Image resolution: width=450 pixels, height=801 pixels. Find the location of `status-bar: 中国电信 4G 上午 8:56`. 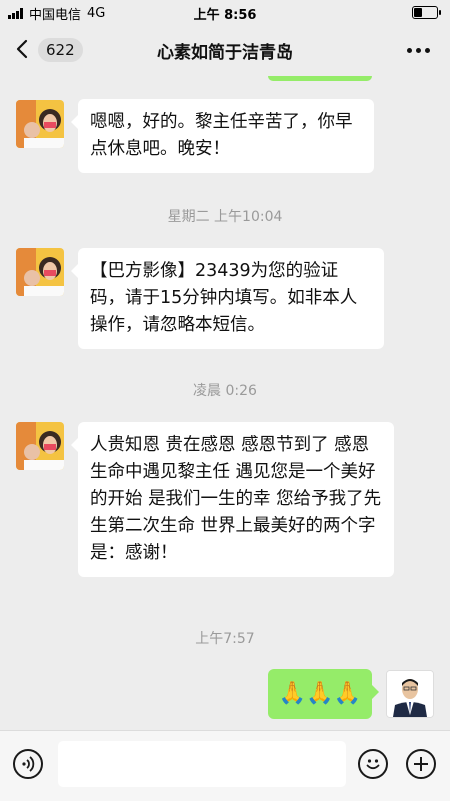

status-bar: 中国电信 4G 上午 8:56 is located at coordinates (225, 12).